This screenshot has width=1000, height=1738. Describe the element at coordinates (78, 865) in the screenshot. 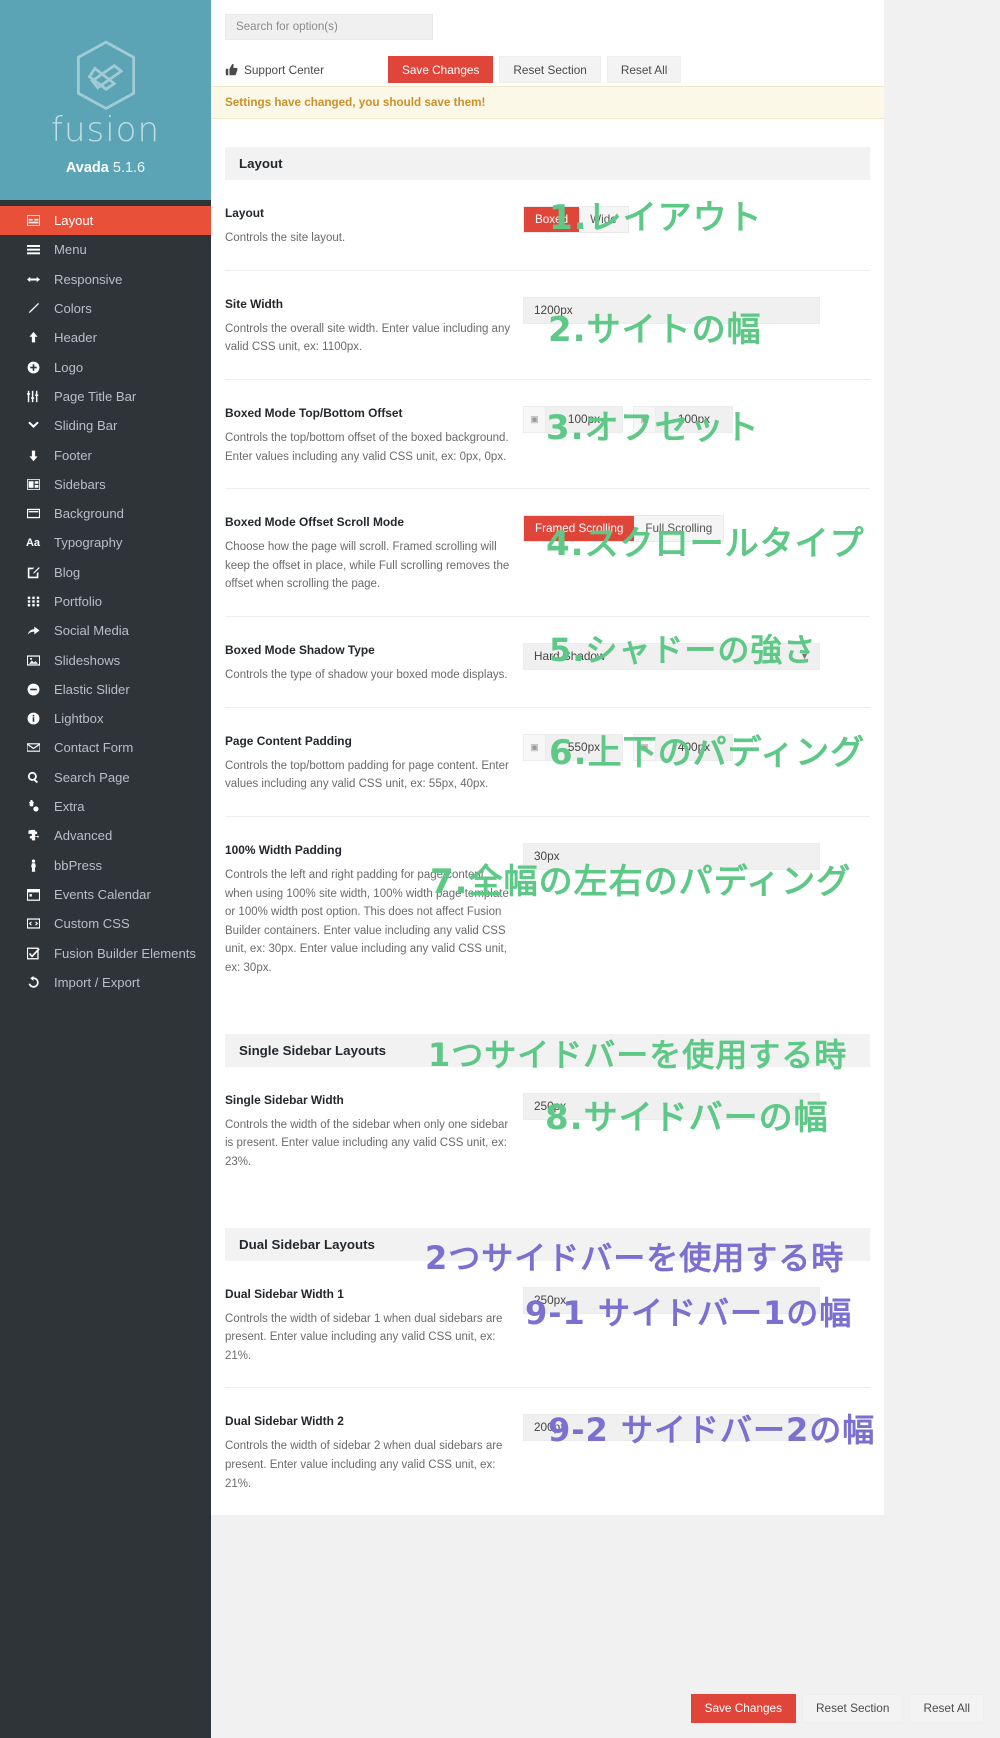

I see `sidebar-item-label: bbPress` at that location.